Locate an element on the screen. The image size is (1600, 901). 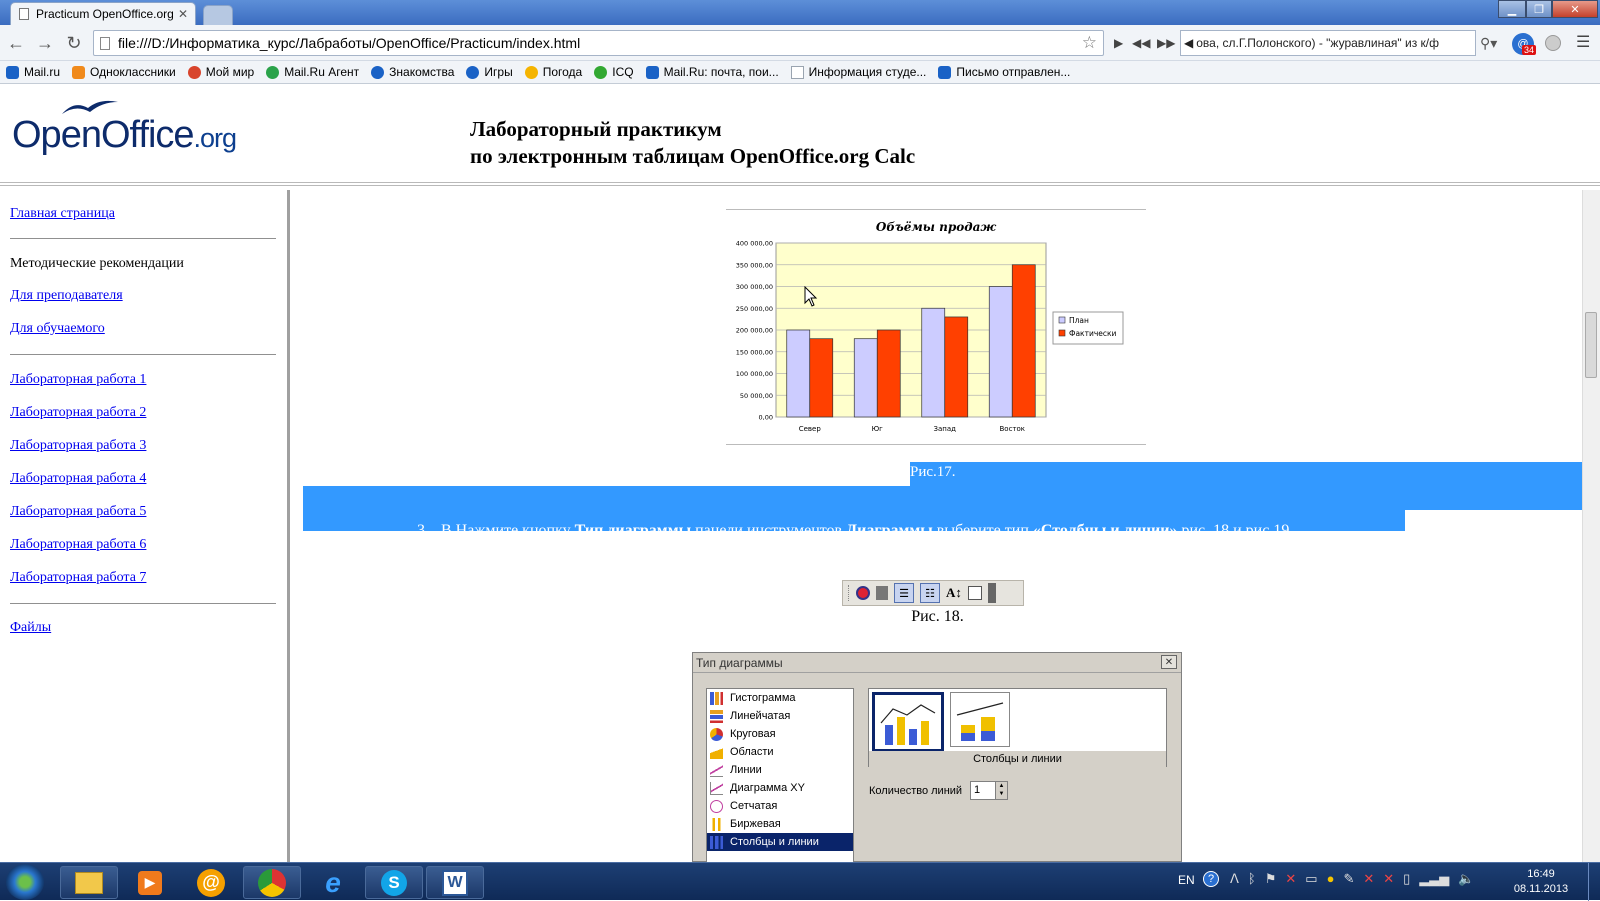
tools-icon: ✎ is located at coordinates (1348, 879).